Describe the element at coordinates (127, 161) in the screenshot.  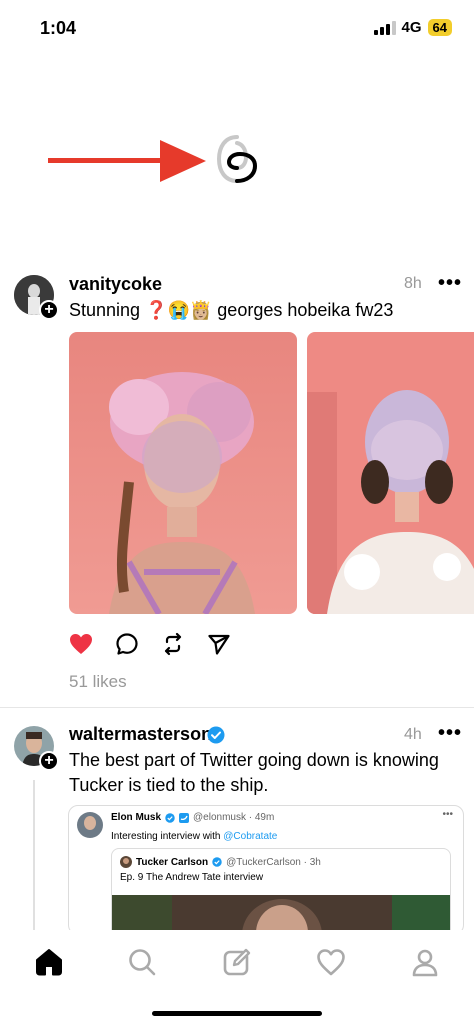
I see `red-arrow-icon` at that location.